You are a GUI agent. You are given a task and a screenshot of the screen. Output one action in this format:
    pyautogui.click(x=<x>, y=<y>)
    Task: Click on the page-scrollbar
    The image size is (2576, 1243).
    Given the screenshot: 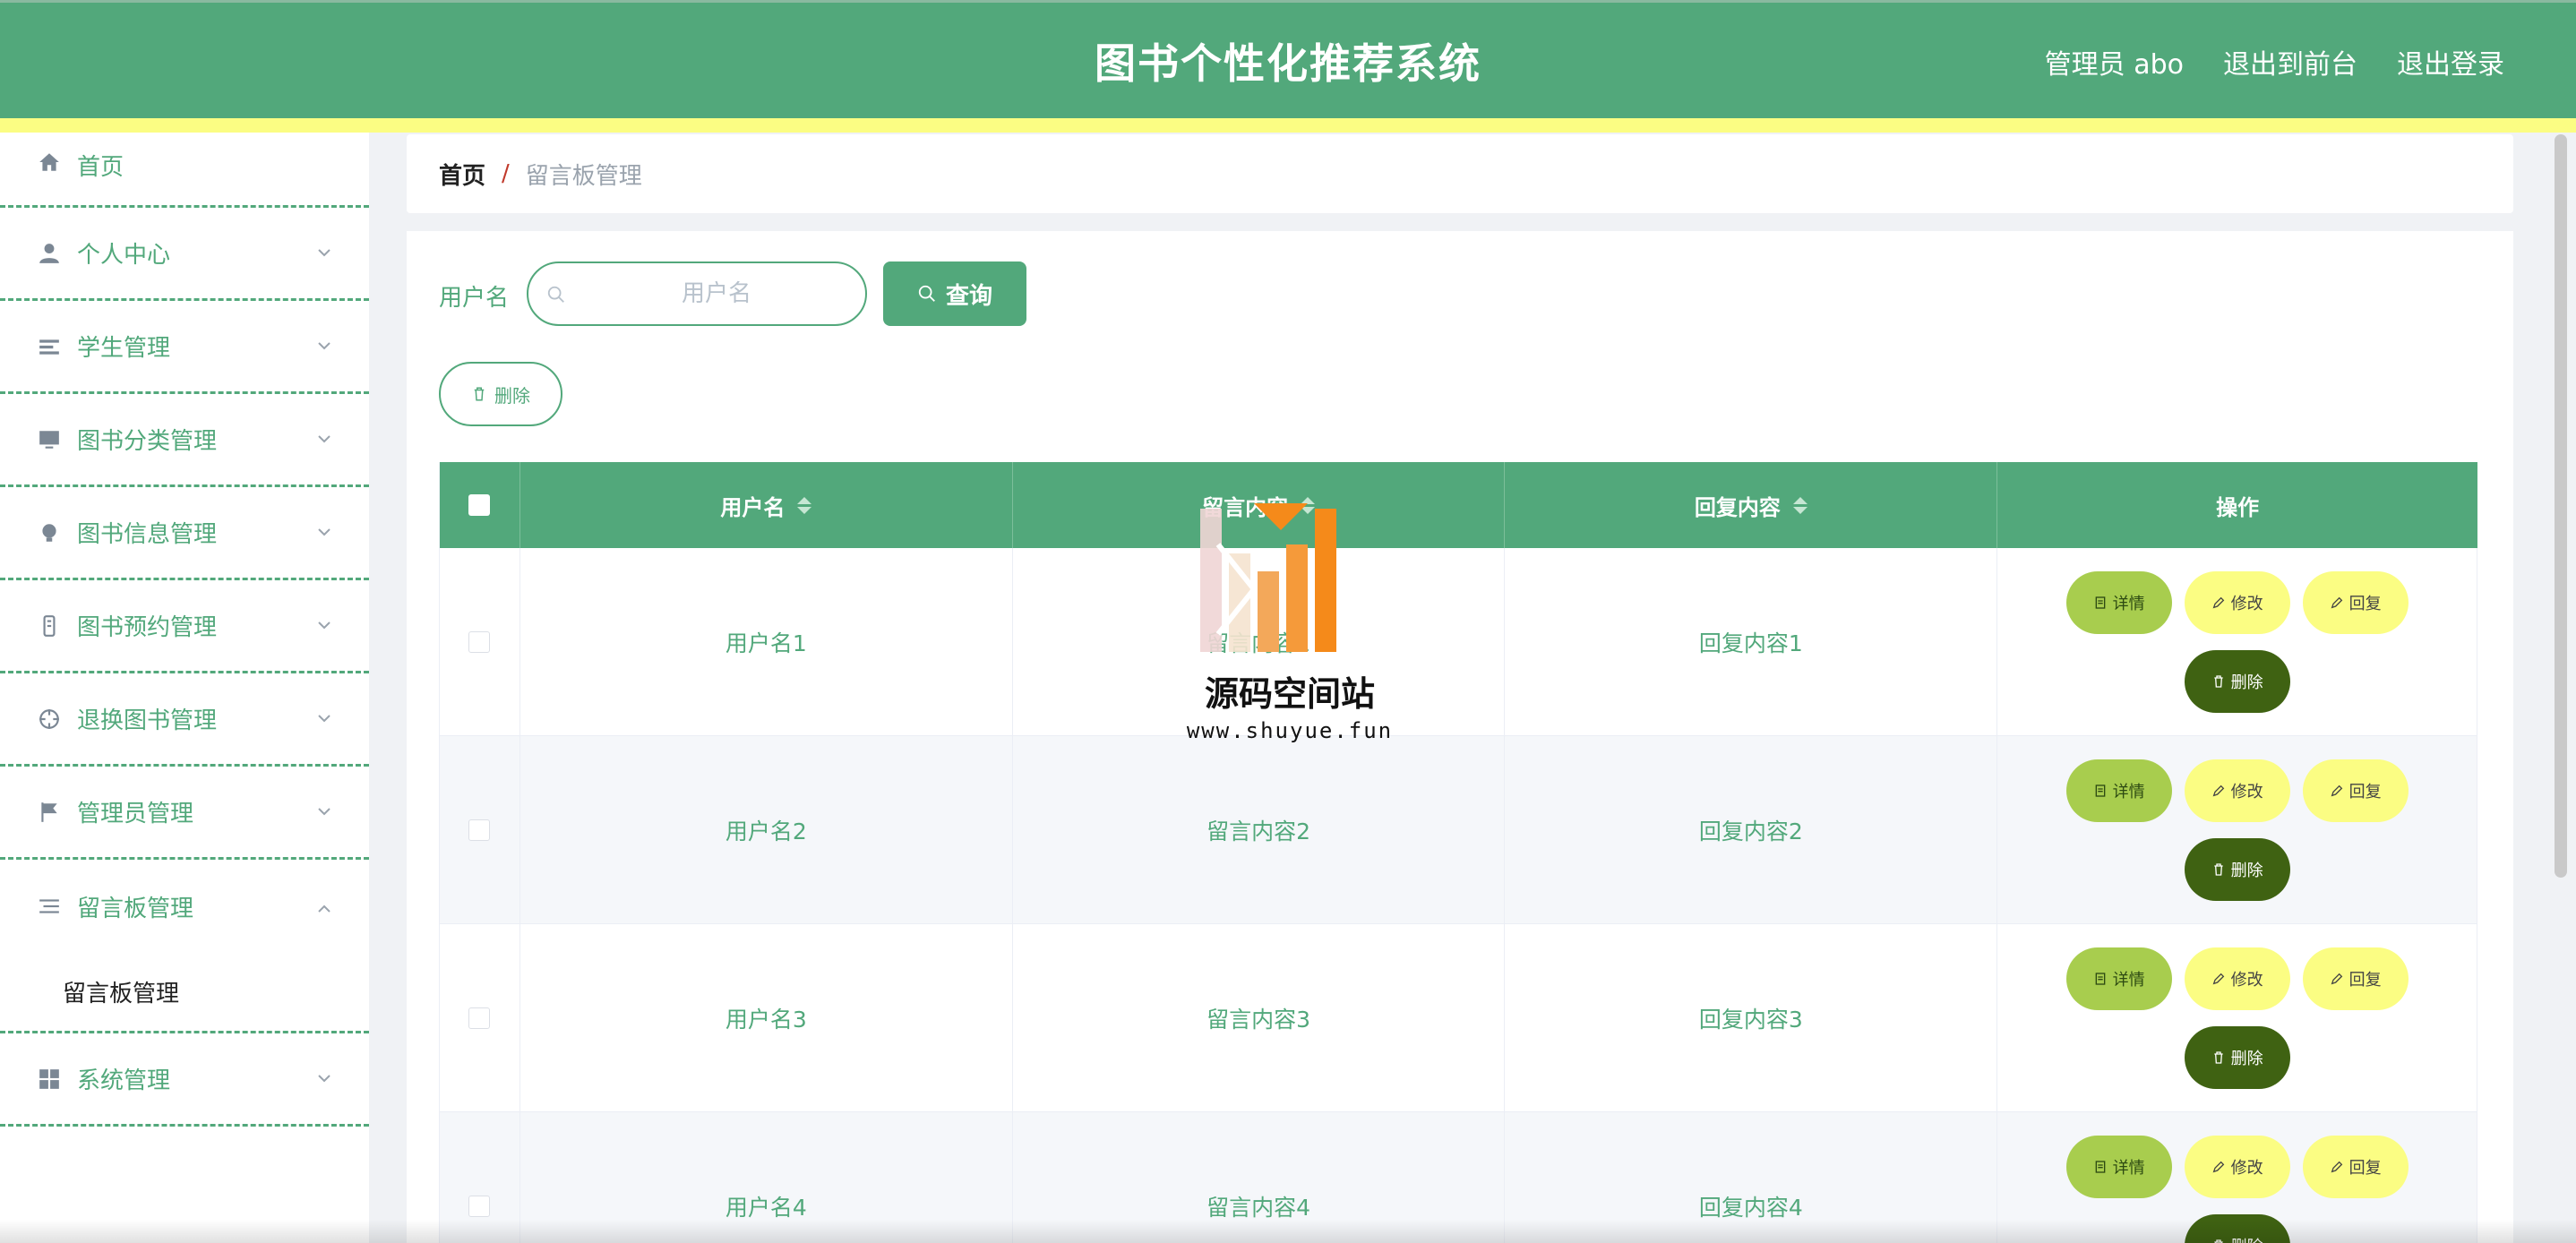 What is the action you would take?
    pyautogui.click(x=2561, y=506)
    